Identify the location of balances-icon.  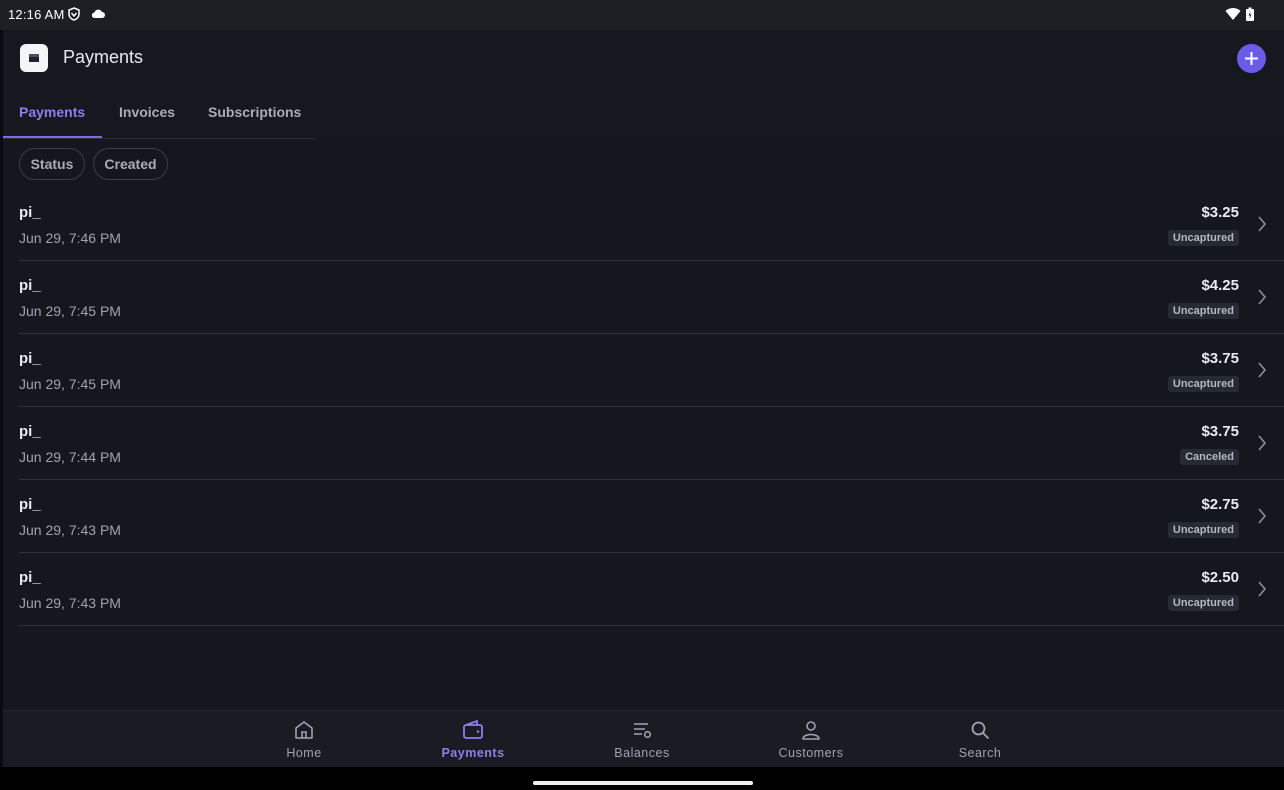
(643, 731).